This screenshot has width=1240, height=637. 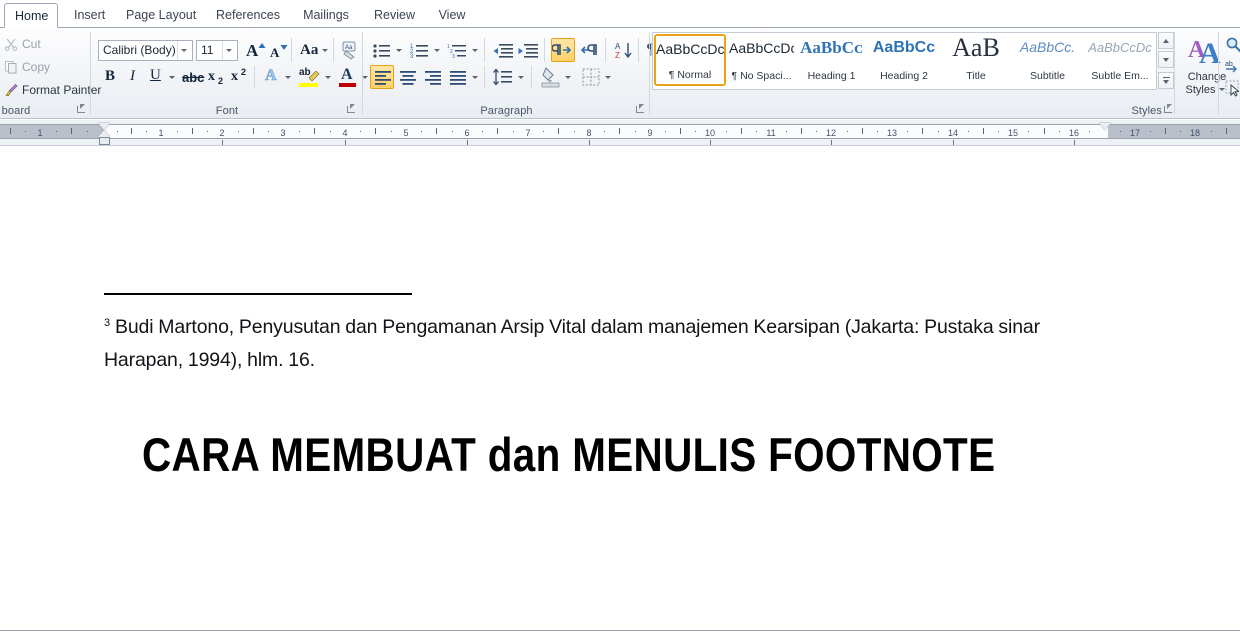 What do you see at coordinates (503, 77) in the screenshot?
I see `line-spacing-button` at bounding box center [503, 77].